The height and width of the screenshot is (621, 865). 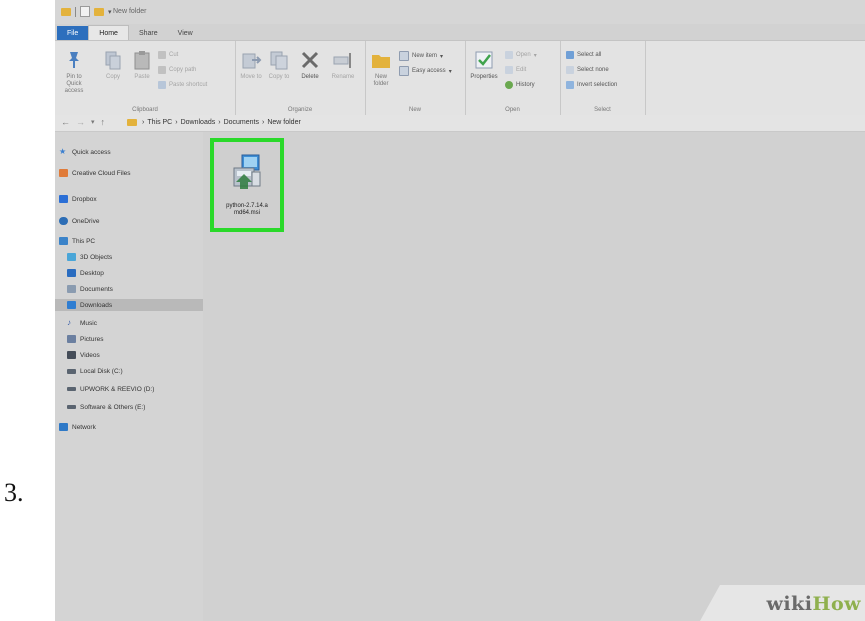 I want to click on open-button: Open ▾, so click(x=521, y=55).